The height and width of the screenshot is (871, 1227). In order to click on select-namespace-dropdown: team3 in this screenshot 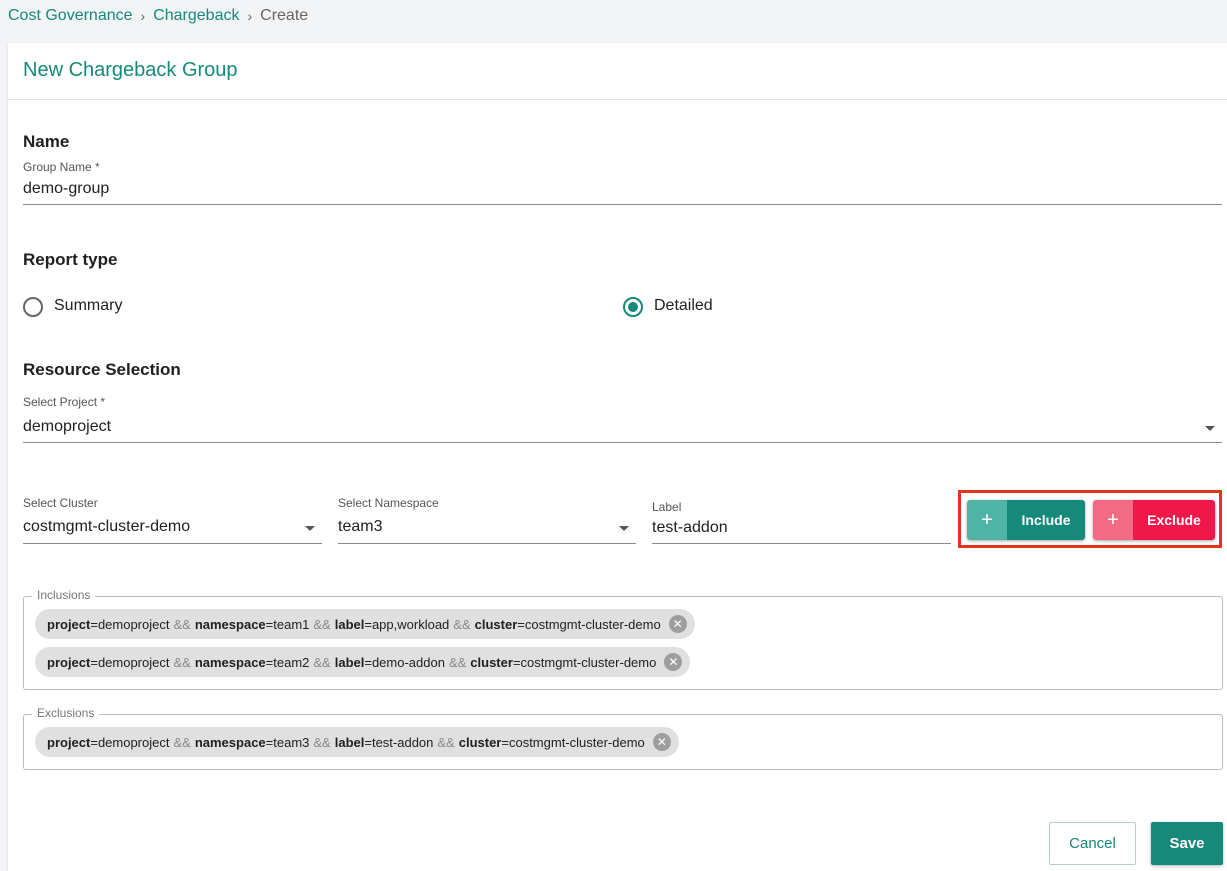, I will do `click(487, 530)`.